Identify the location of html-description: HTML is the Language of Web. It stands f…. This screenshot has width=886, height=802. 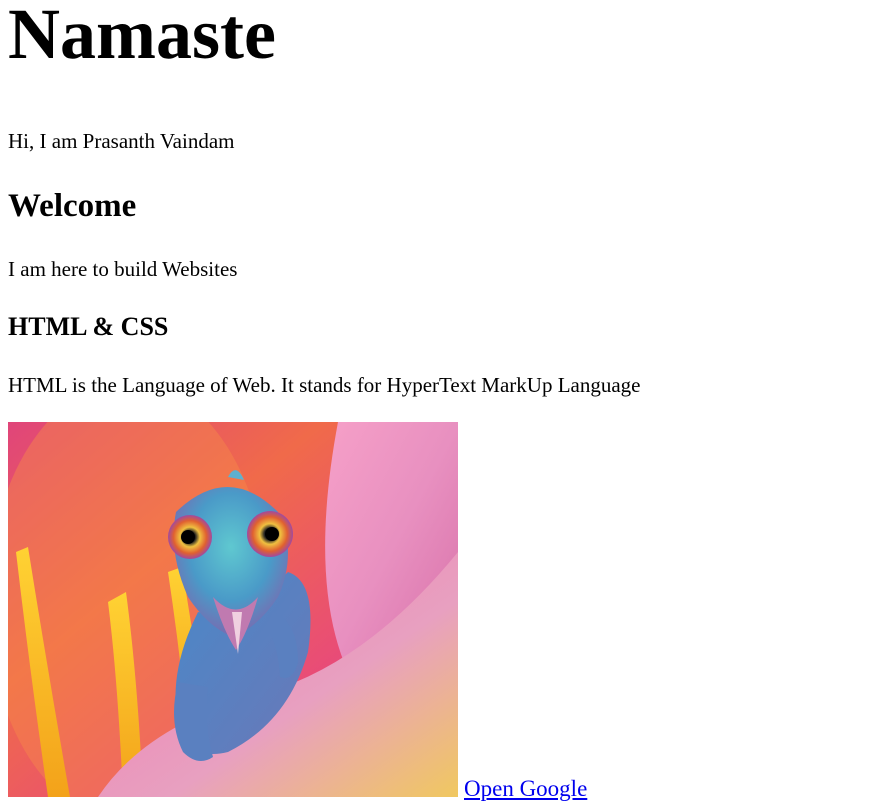
(324, 385).